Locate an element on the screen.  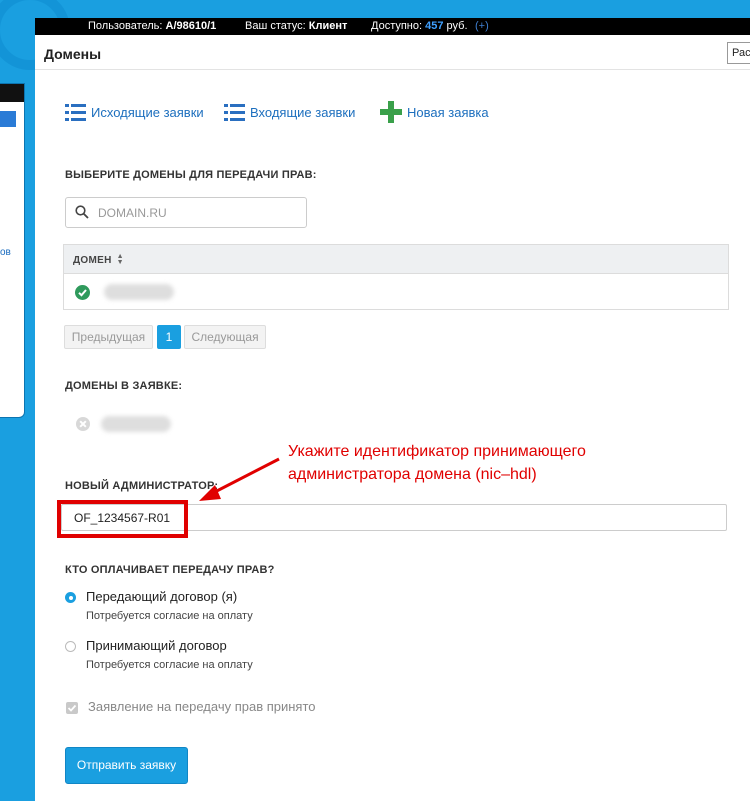
table-row is located at coordinates (396, 291).